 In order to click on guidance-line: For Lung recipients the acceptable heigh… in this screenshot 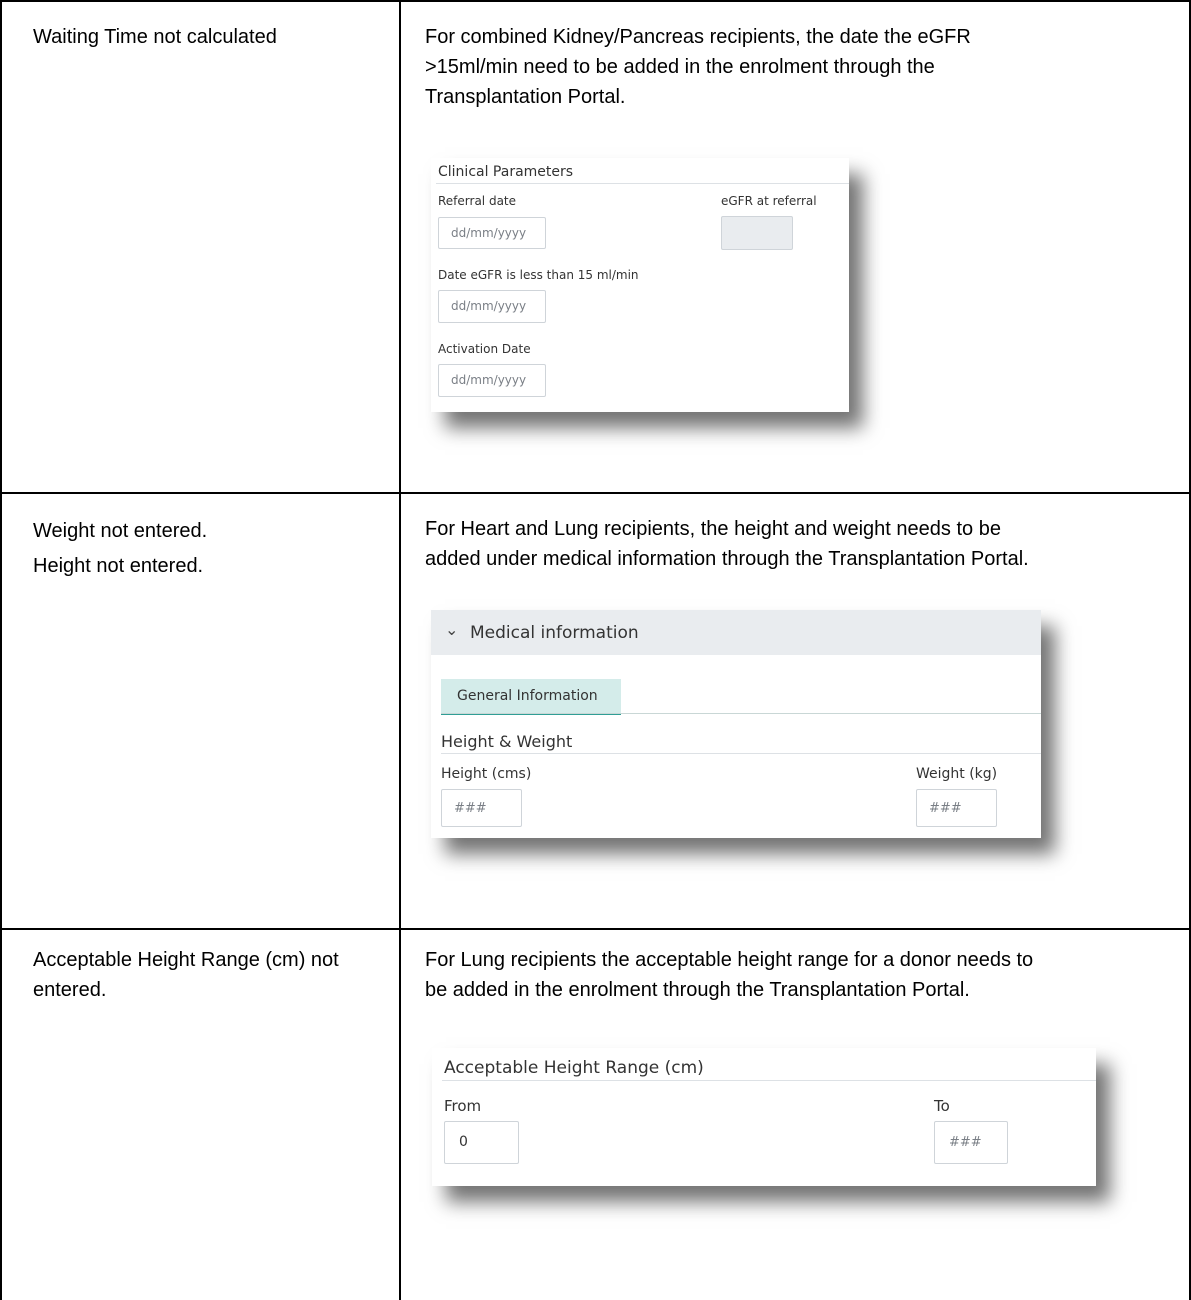, I will do `click(729, 960)`.